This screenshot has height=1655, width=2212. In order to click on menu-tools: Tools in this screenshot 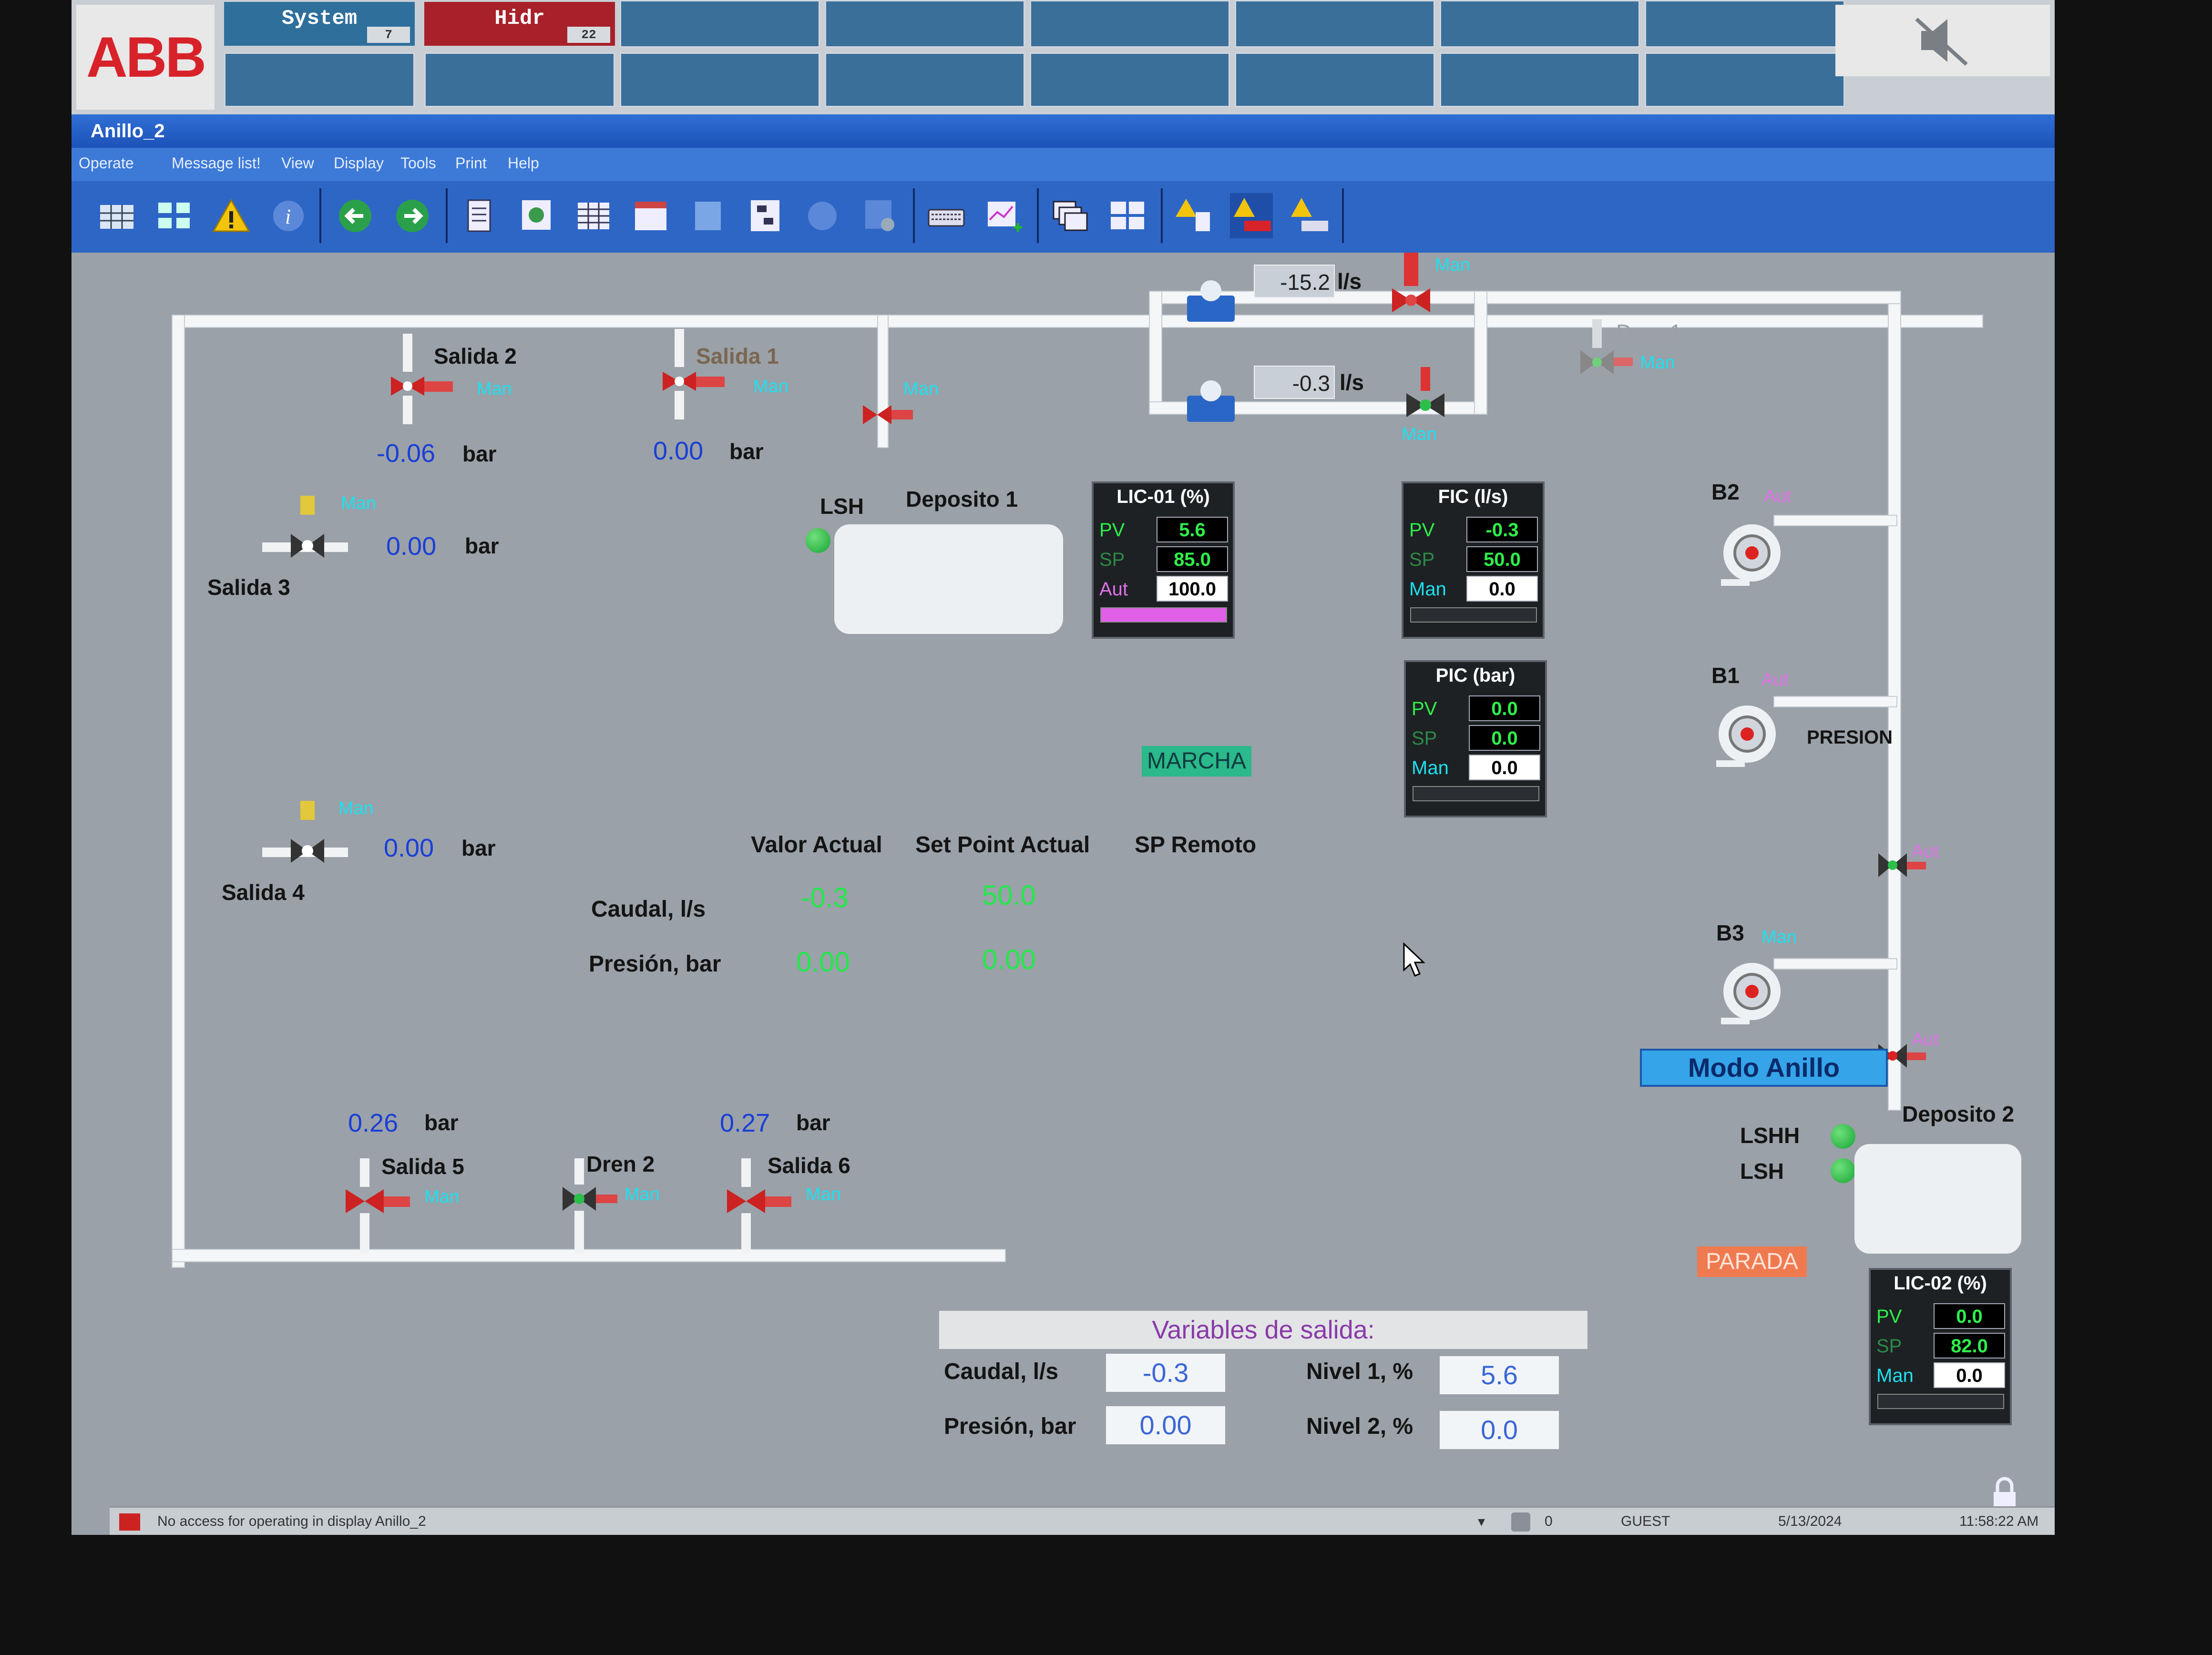, I will do `click(418, 163)`.